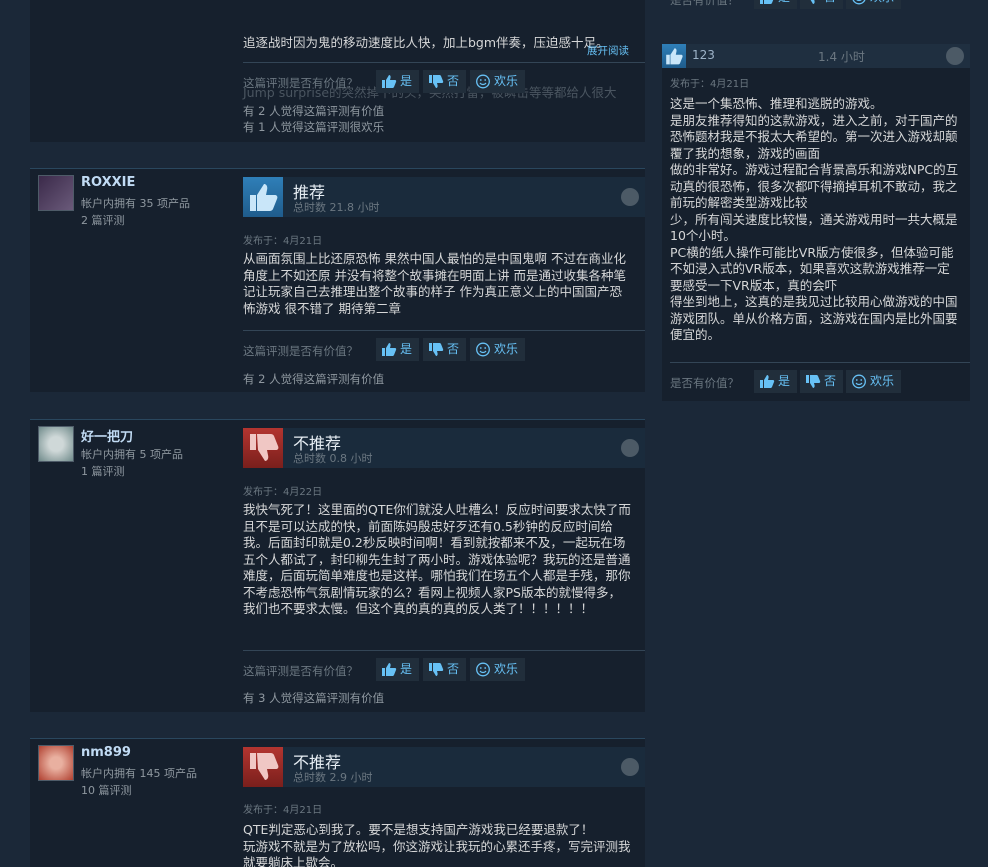 The image size is (988, 867). What do you see at coordinates (103, 220) in the screenshot?
I see `author-review-count: 2 篇评测` at bounding box center [103, 220].